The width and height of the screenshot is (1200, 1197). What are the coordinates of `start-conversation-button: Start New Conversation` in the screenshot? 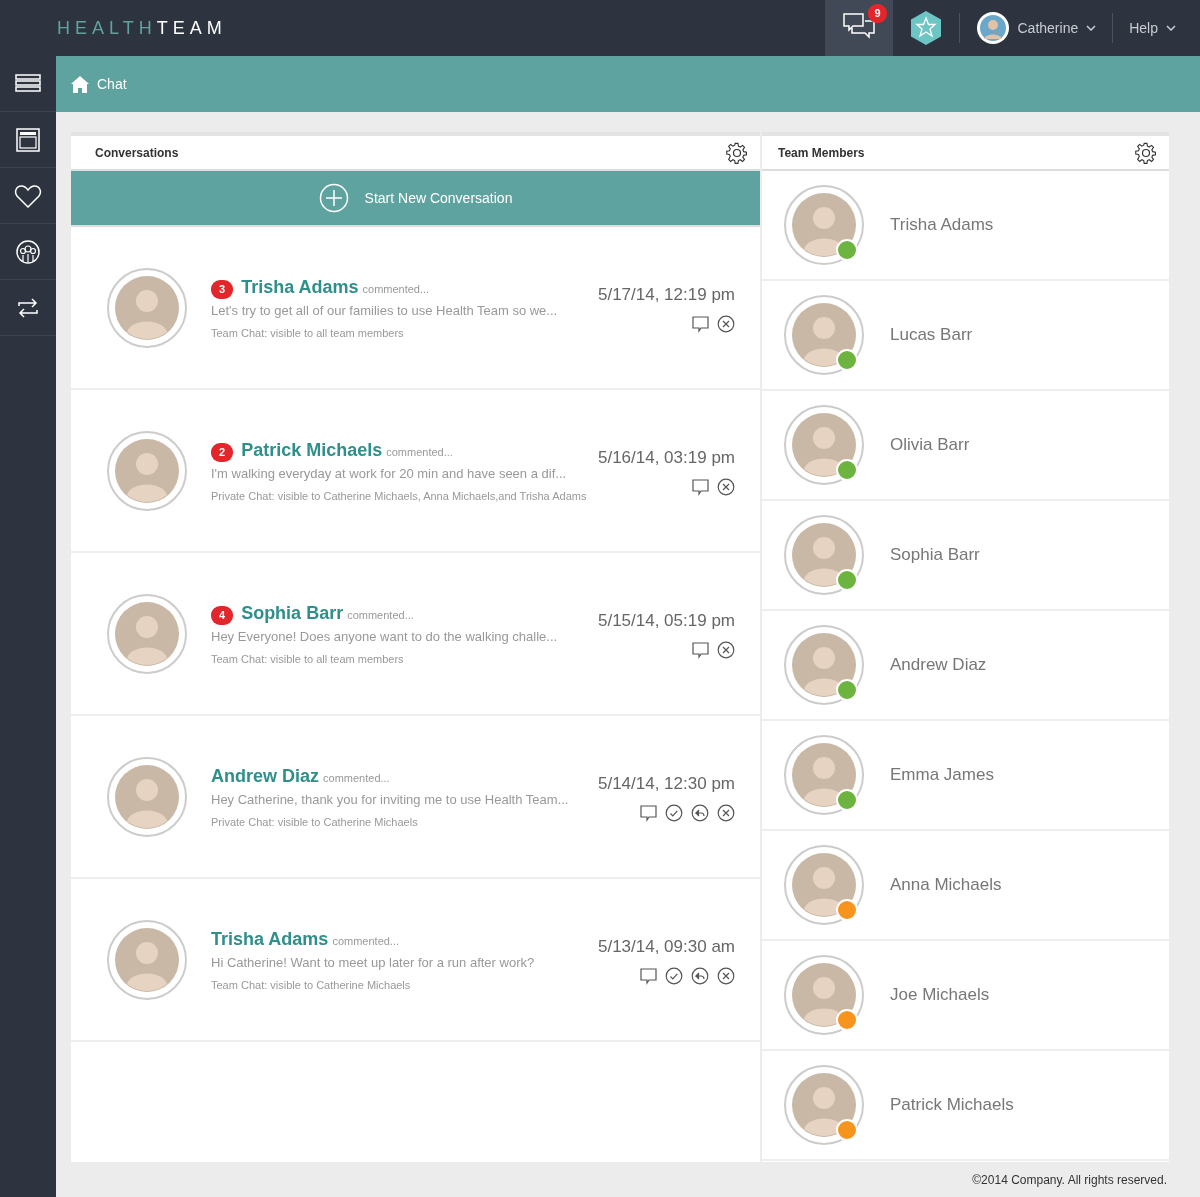 It's located at (415, 199).